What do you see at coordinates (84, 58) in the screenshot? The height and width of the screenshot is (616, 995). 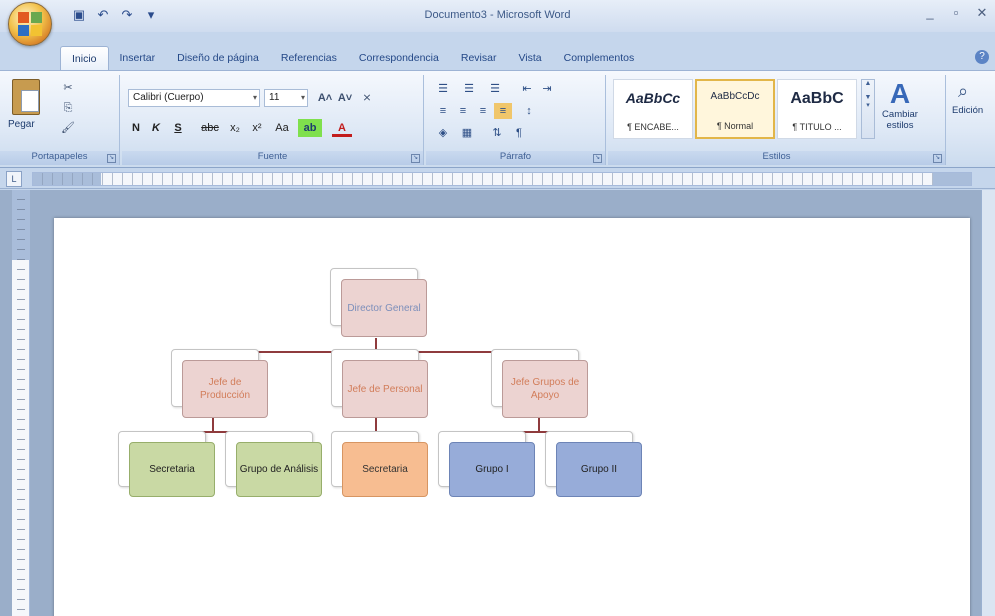 I see `tab-inicio: Inicio` at bounding box center [84, 58].